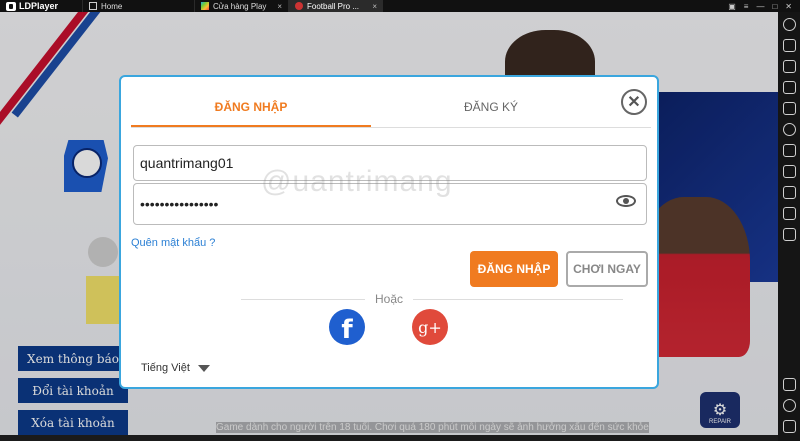 The width and height of the screenshot is (800, 441). I want to click on close-dialog-button: ✕, so click(634, 102).